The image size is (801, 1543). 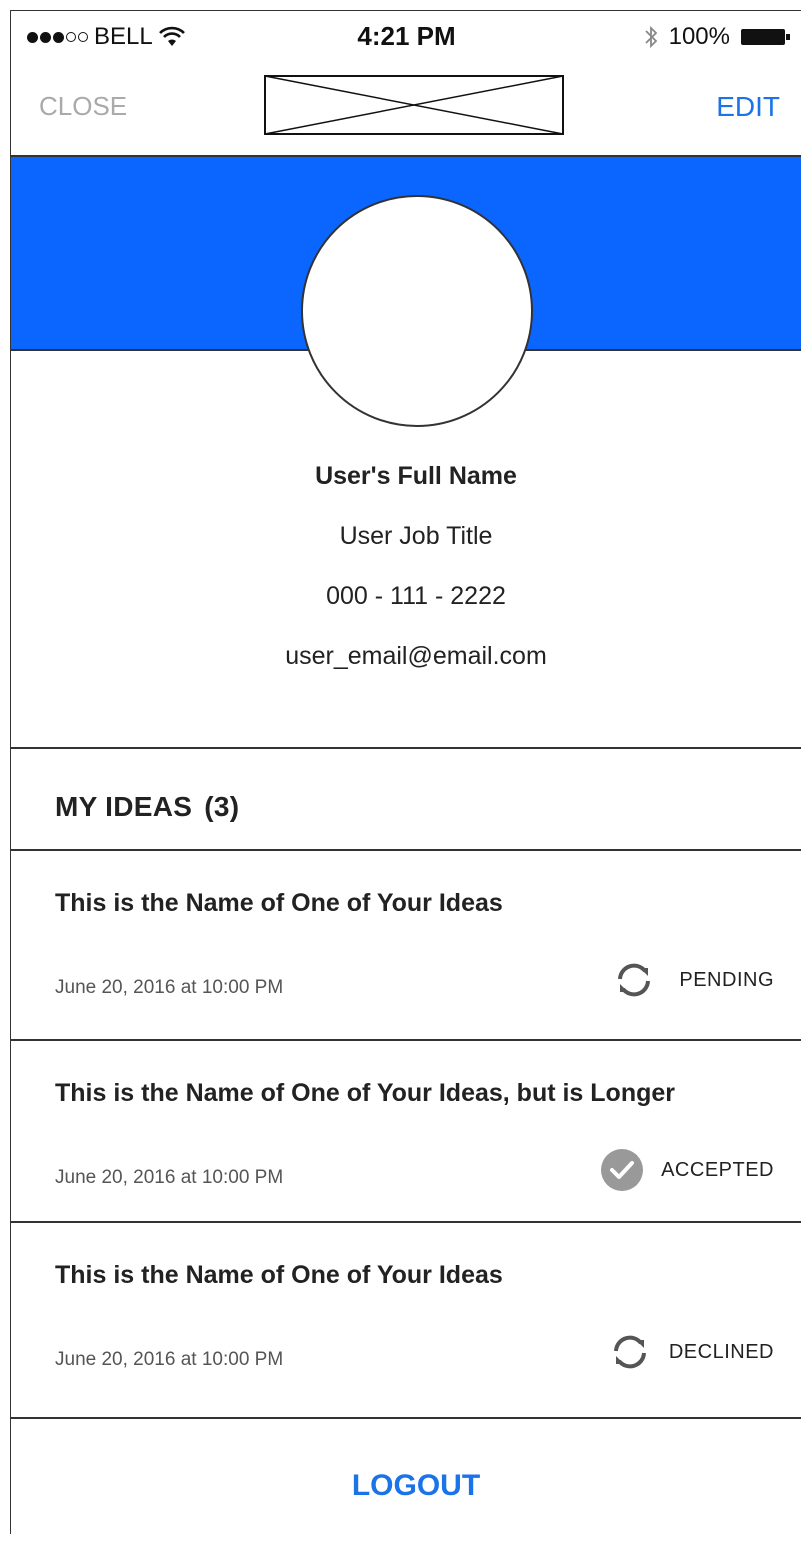 What do you see at coordinates (416, 656) in the screenshot?
I see `user-email: user_email@email.com` at bounding box center [416, 656].